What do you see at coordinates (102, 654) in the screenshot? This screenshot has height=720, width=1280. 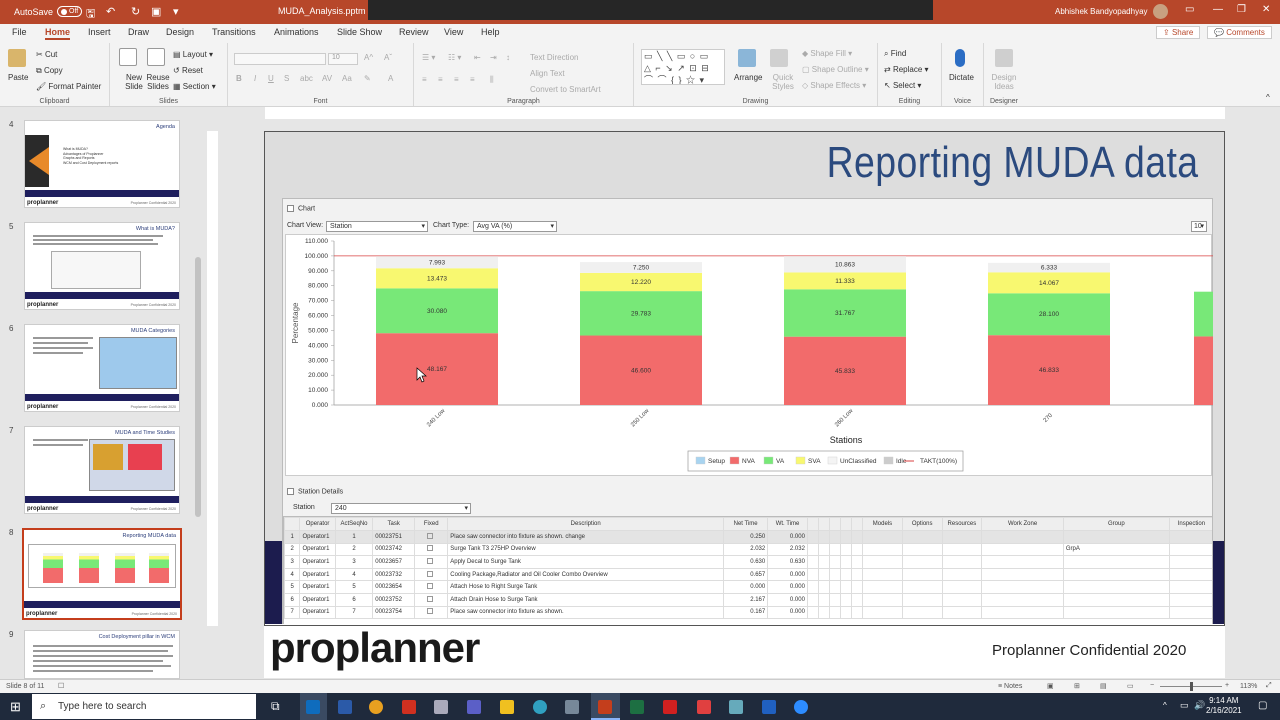 I see `slide-thumbnail-9: Cost Deployment pillar in WCM` at bounding box center [102, 654].